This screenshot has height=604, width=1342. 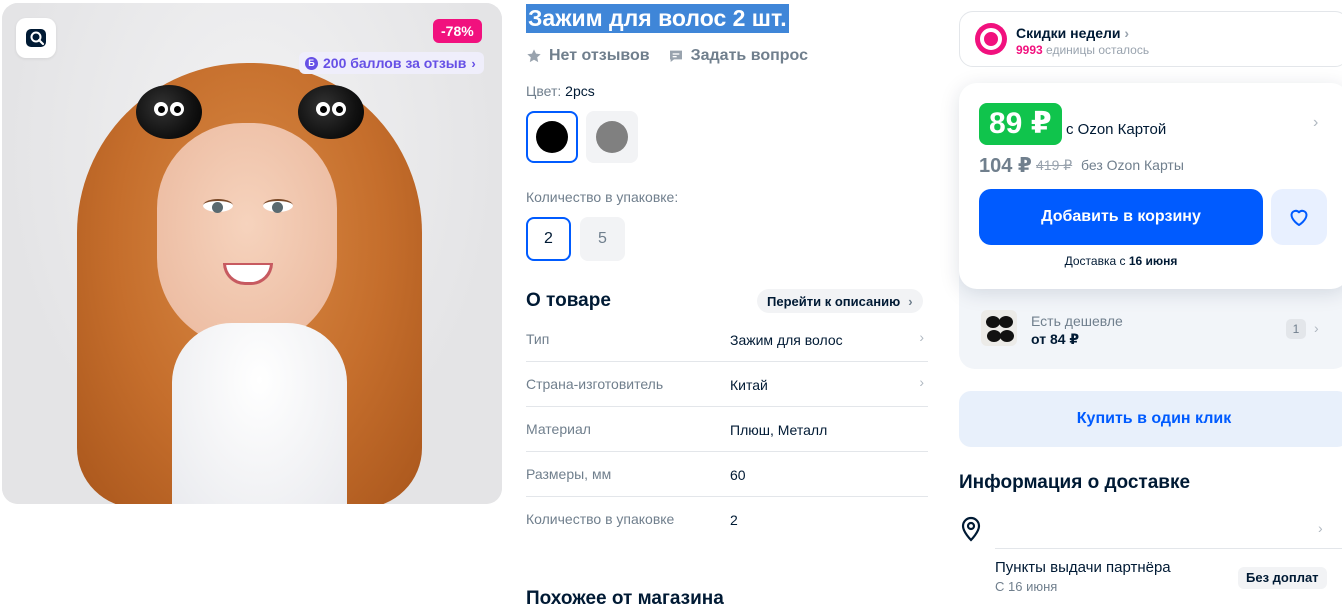 I want to click on qty-option-5: 5, so click(x=602, y=239).